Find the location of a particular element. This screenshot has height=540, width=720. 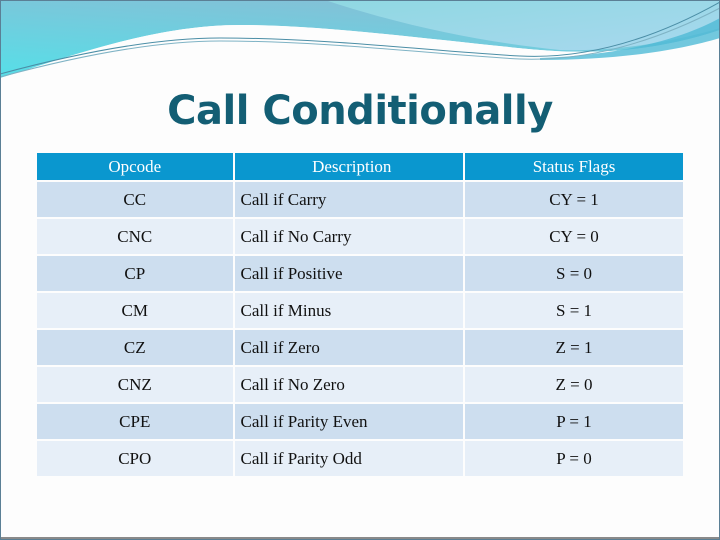

description-cell: Call if Carry is located at coordinates (349, 199).